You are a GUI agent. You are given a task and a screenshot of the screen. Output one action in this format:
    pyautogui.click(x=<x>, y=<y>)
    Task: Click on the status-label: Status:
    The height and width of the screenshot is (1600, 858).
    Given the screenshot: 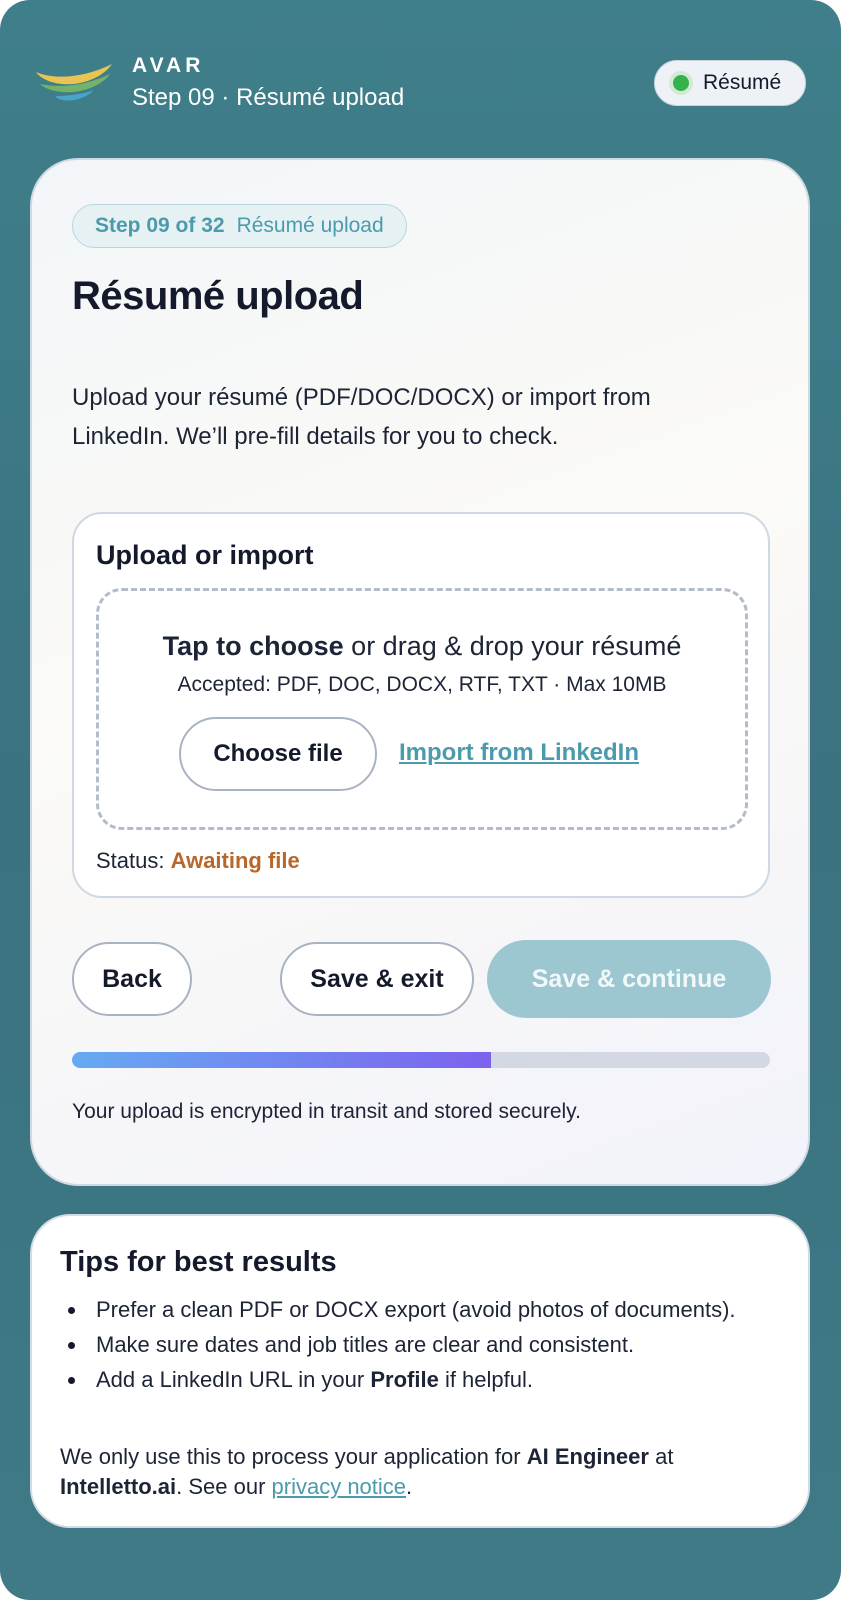 What is the action you would take?
    pyautogui.click(x=133, y=860)
    